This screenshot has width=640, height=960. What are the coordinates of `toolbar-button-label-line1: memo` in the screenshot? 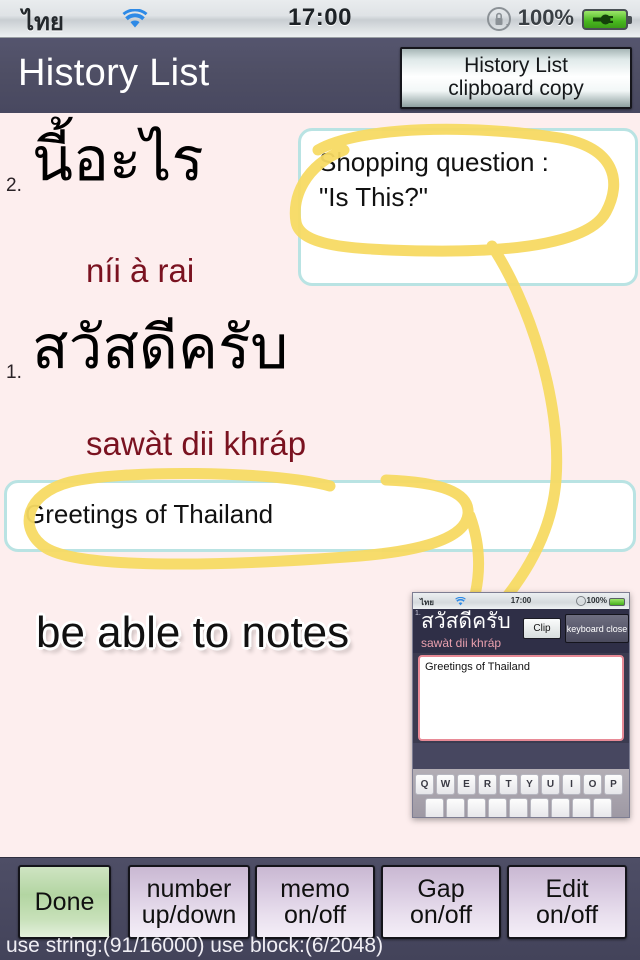 It's located at (315, 888).